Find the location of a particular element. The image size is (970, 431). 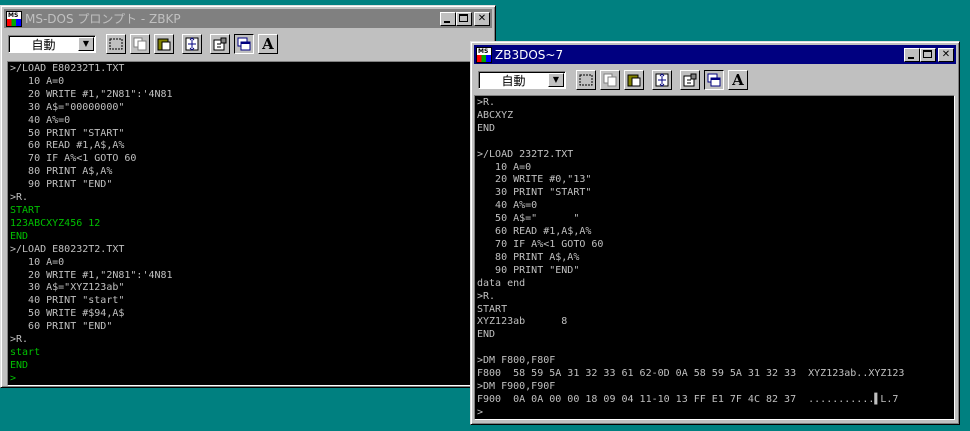

console-line: 40 PRINT "start" is located at coordinates (67, 301).